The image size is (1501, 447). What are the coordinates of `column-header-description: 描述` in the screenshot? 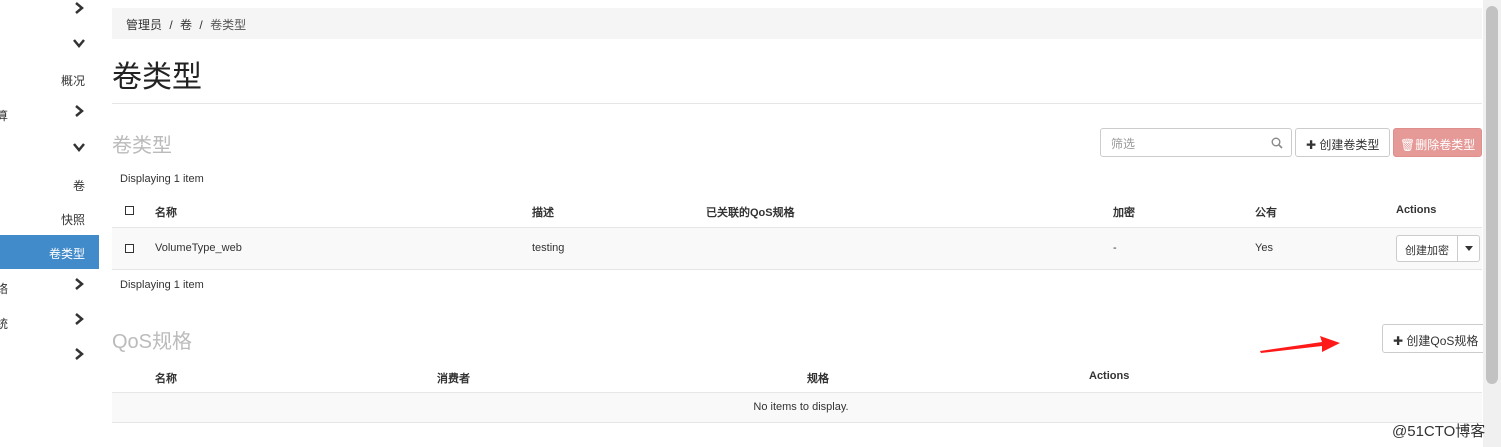 It's located at (543, 212).